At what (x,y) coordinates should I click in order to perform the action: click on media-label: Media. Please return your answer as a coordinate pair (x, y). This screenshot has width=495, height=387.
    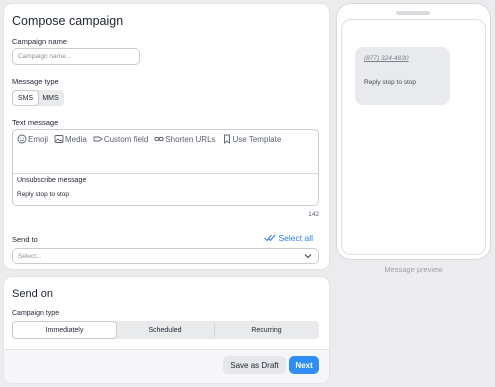
    Looking at the image, I should click on (76, 139).